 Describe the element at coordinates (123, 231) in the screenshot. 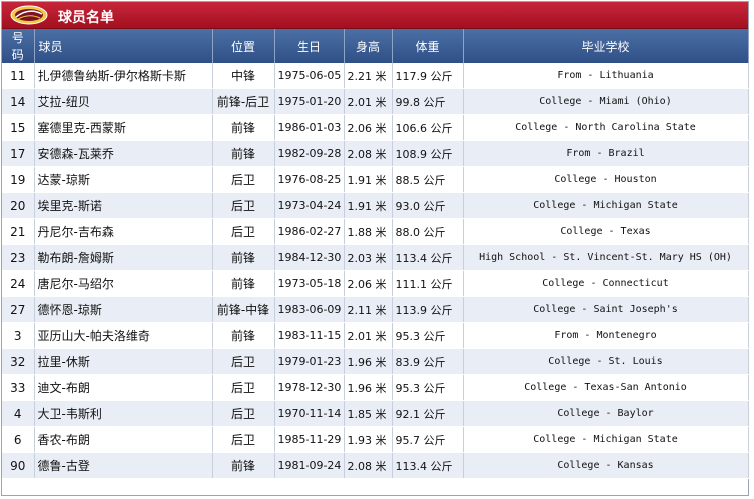

I see `player-name: 丹尼尔-吉布森` at that location.